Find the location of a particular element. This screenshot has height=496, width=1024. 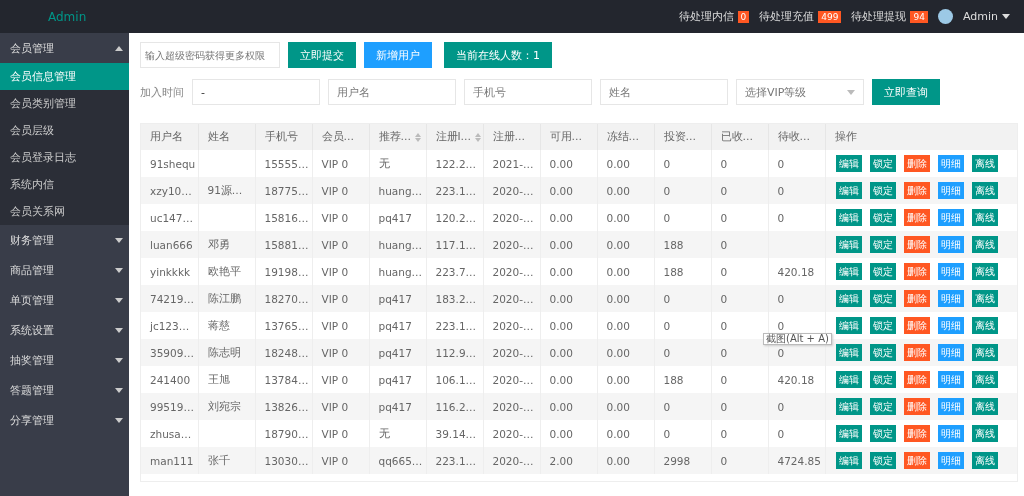

submit-button: 立即提交 is located at coordinates (322, 55).